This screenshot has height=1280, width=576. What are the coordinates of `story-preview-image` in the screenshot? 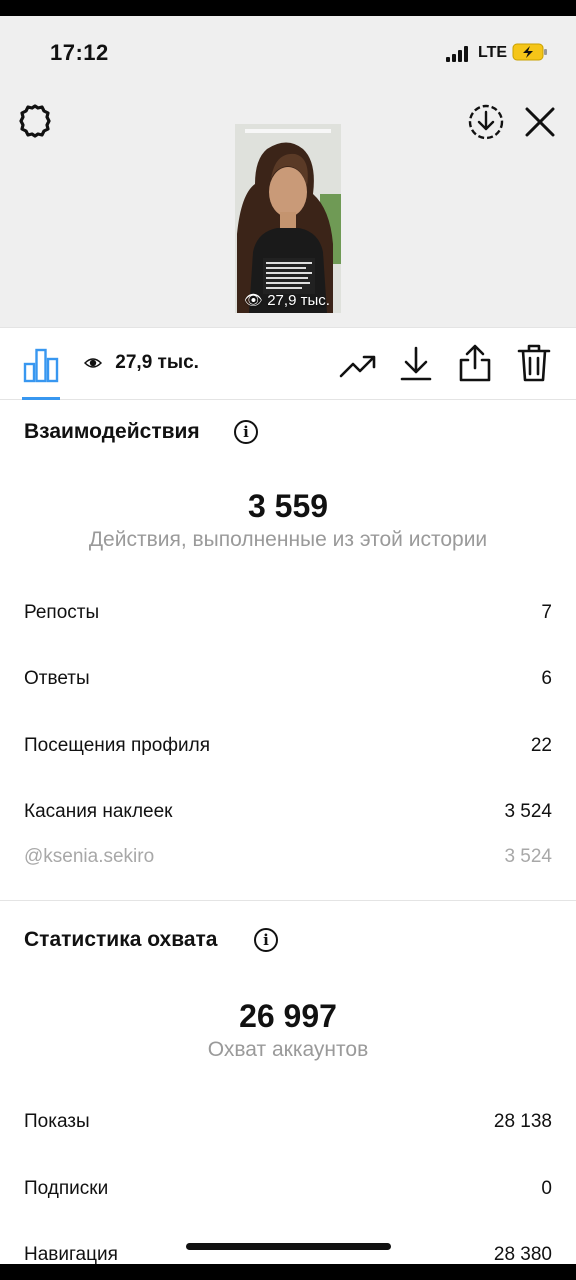 It's located at (288, 218).